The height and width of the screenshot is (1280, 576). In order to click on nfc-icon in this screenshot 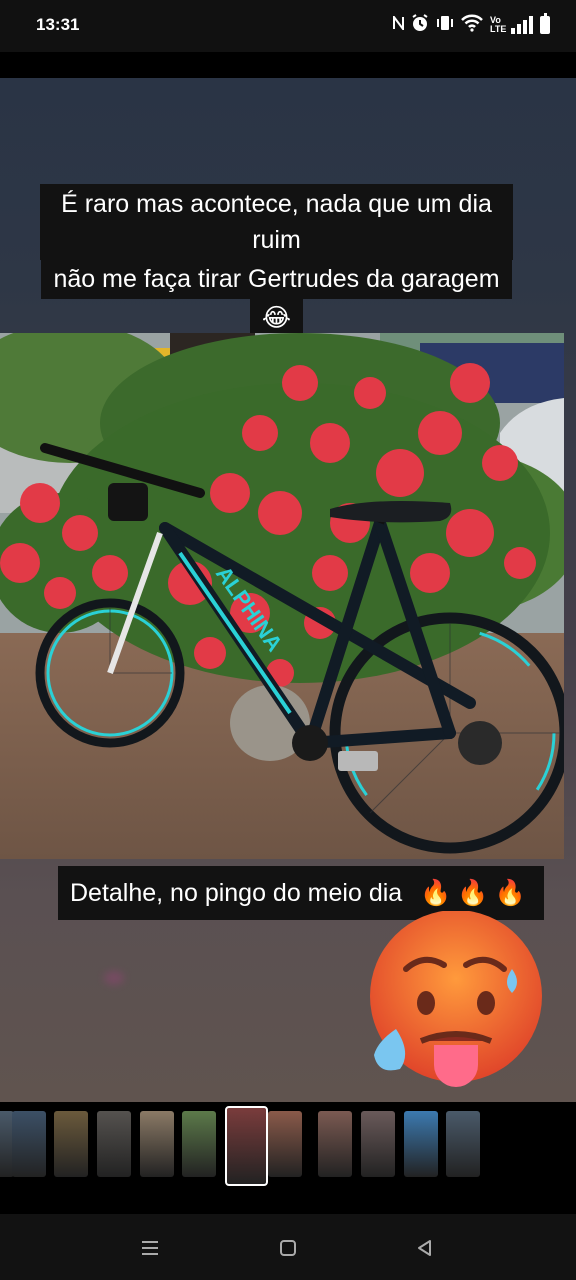, I will do `click(398, 24)`.